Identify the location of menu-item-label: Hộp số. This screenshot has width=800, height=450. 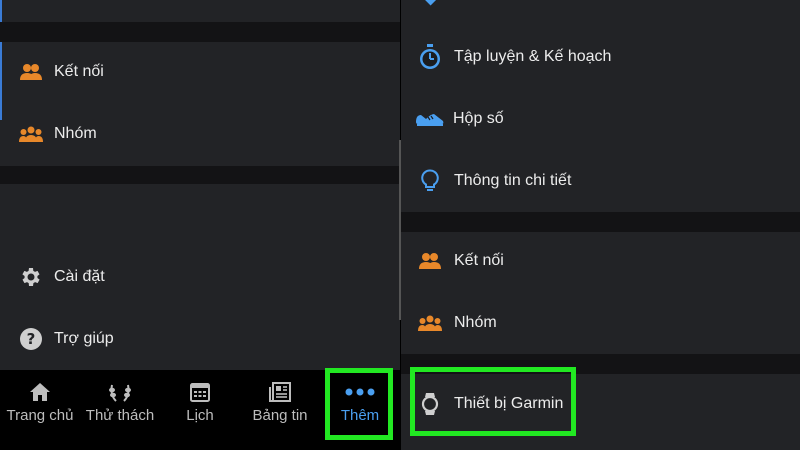
(478, 118).